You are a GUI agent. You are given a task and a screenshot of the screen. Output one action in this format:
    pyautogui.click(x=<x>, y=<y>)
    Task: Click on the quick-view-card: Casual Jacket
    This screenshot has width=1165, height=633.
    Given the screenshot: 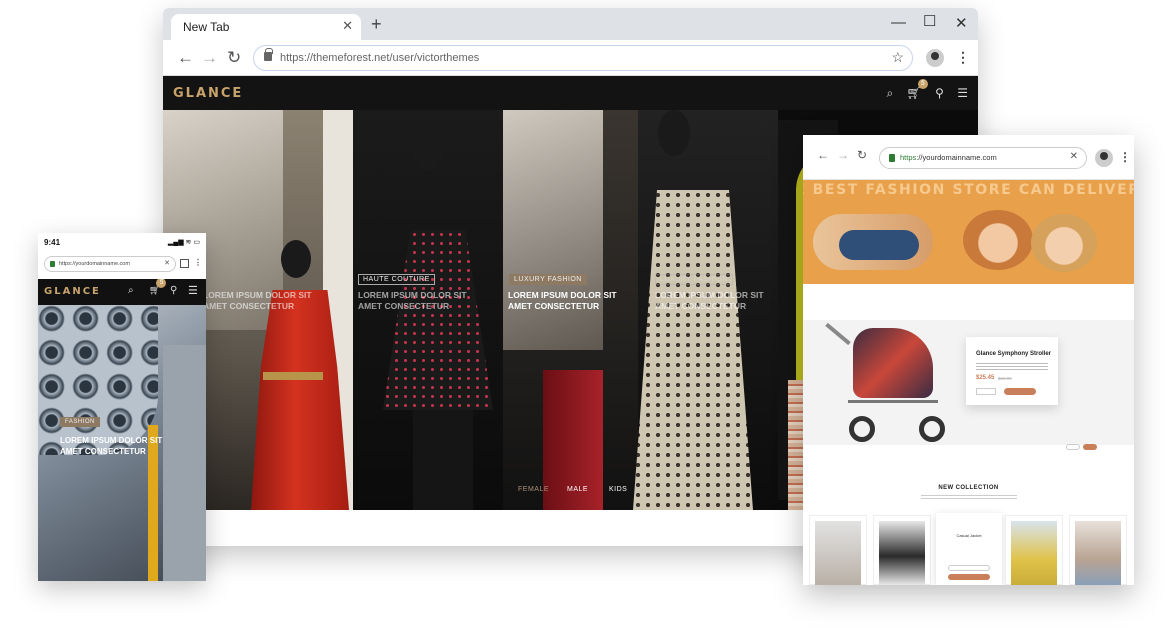 What is the action you would take?
    pyautogui.click(x=969, y=549)
    